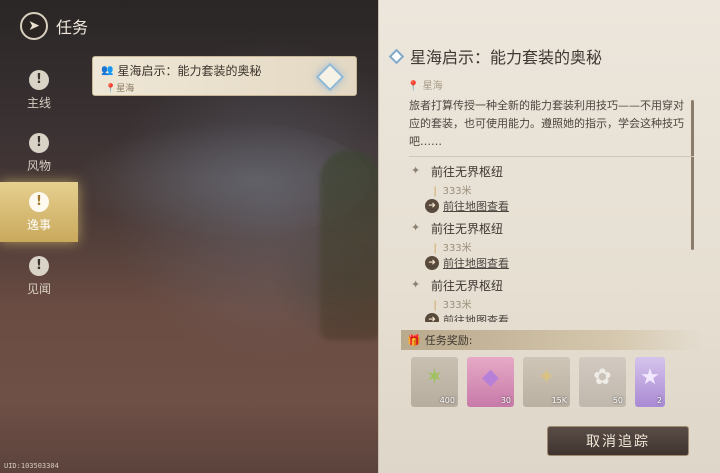 The height and width of the screenshot is (473, 720). I want to click on people-icon: 👥, so click(107, 70).